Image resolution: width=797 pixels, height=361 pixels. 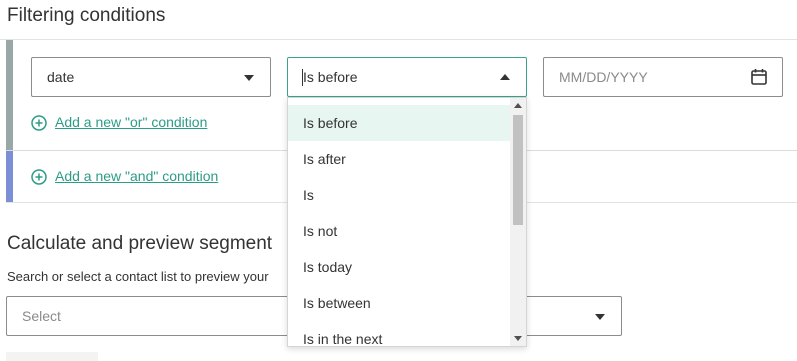 I want to click on dropdown-option: Is before, so click(x=400, y=123).